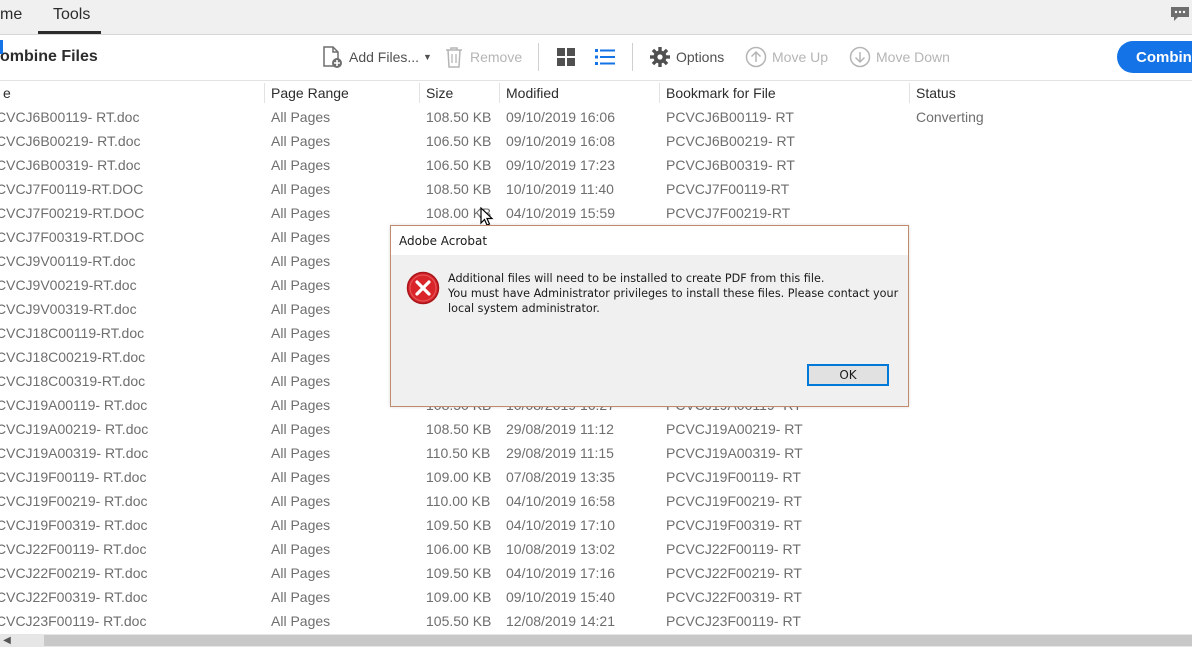 The width and height of the screenshot is (1192, 647). What do you see at coordinates (734, 525) in the screenshot?
I see `bookmark-cell: PCVCJ19F00319- RT` at bounding box center [734, 525].